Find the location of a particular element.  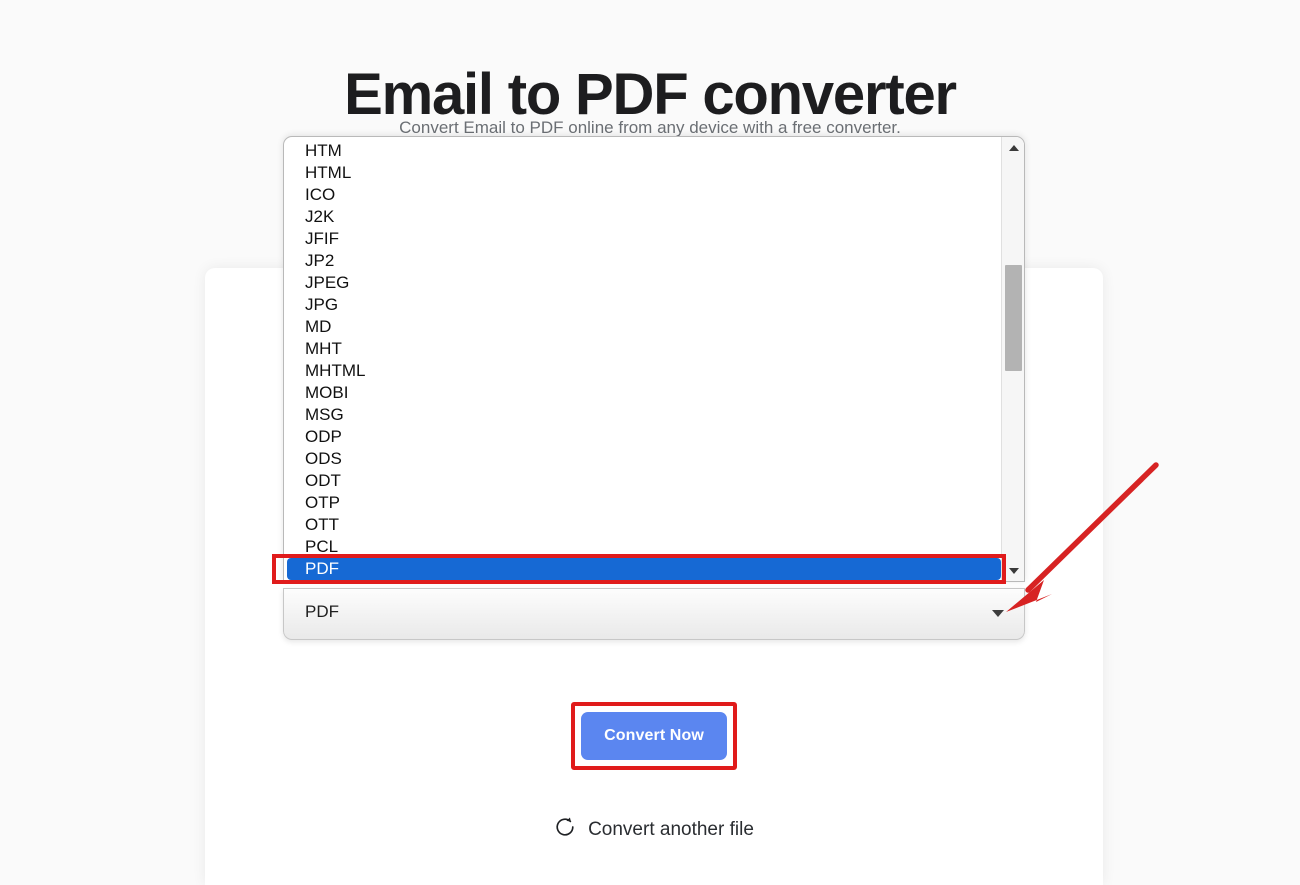

dropdown-scrollbar is located at coordinates (1012, 359).